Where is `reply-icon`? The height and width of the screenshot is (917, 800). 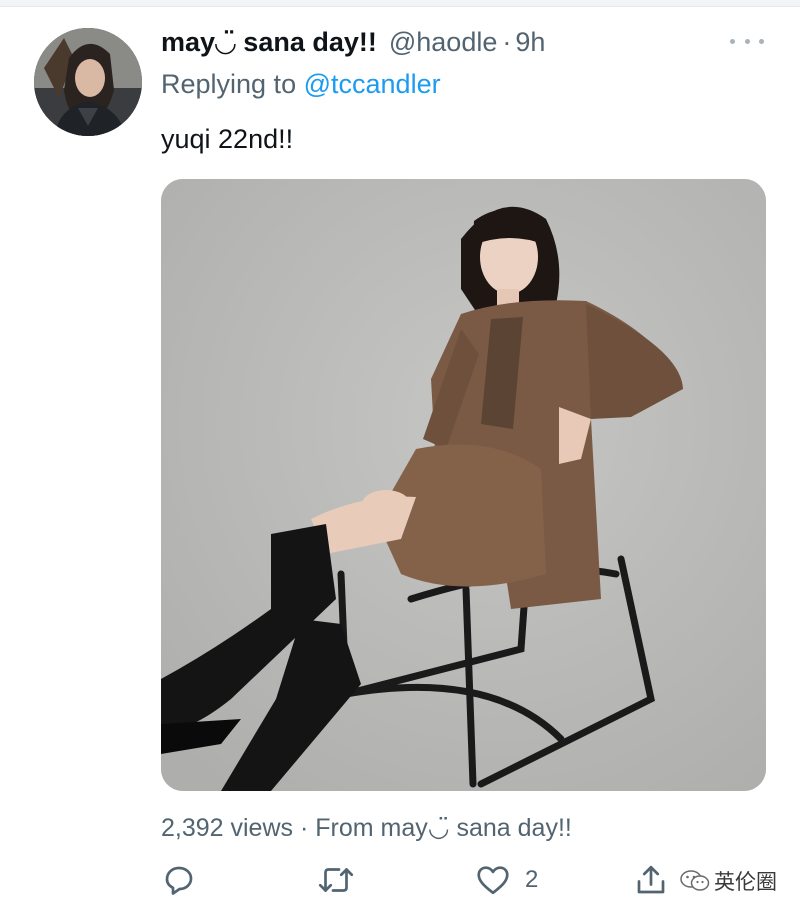 reply-icon is located at coordinates (179, 880).